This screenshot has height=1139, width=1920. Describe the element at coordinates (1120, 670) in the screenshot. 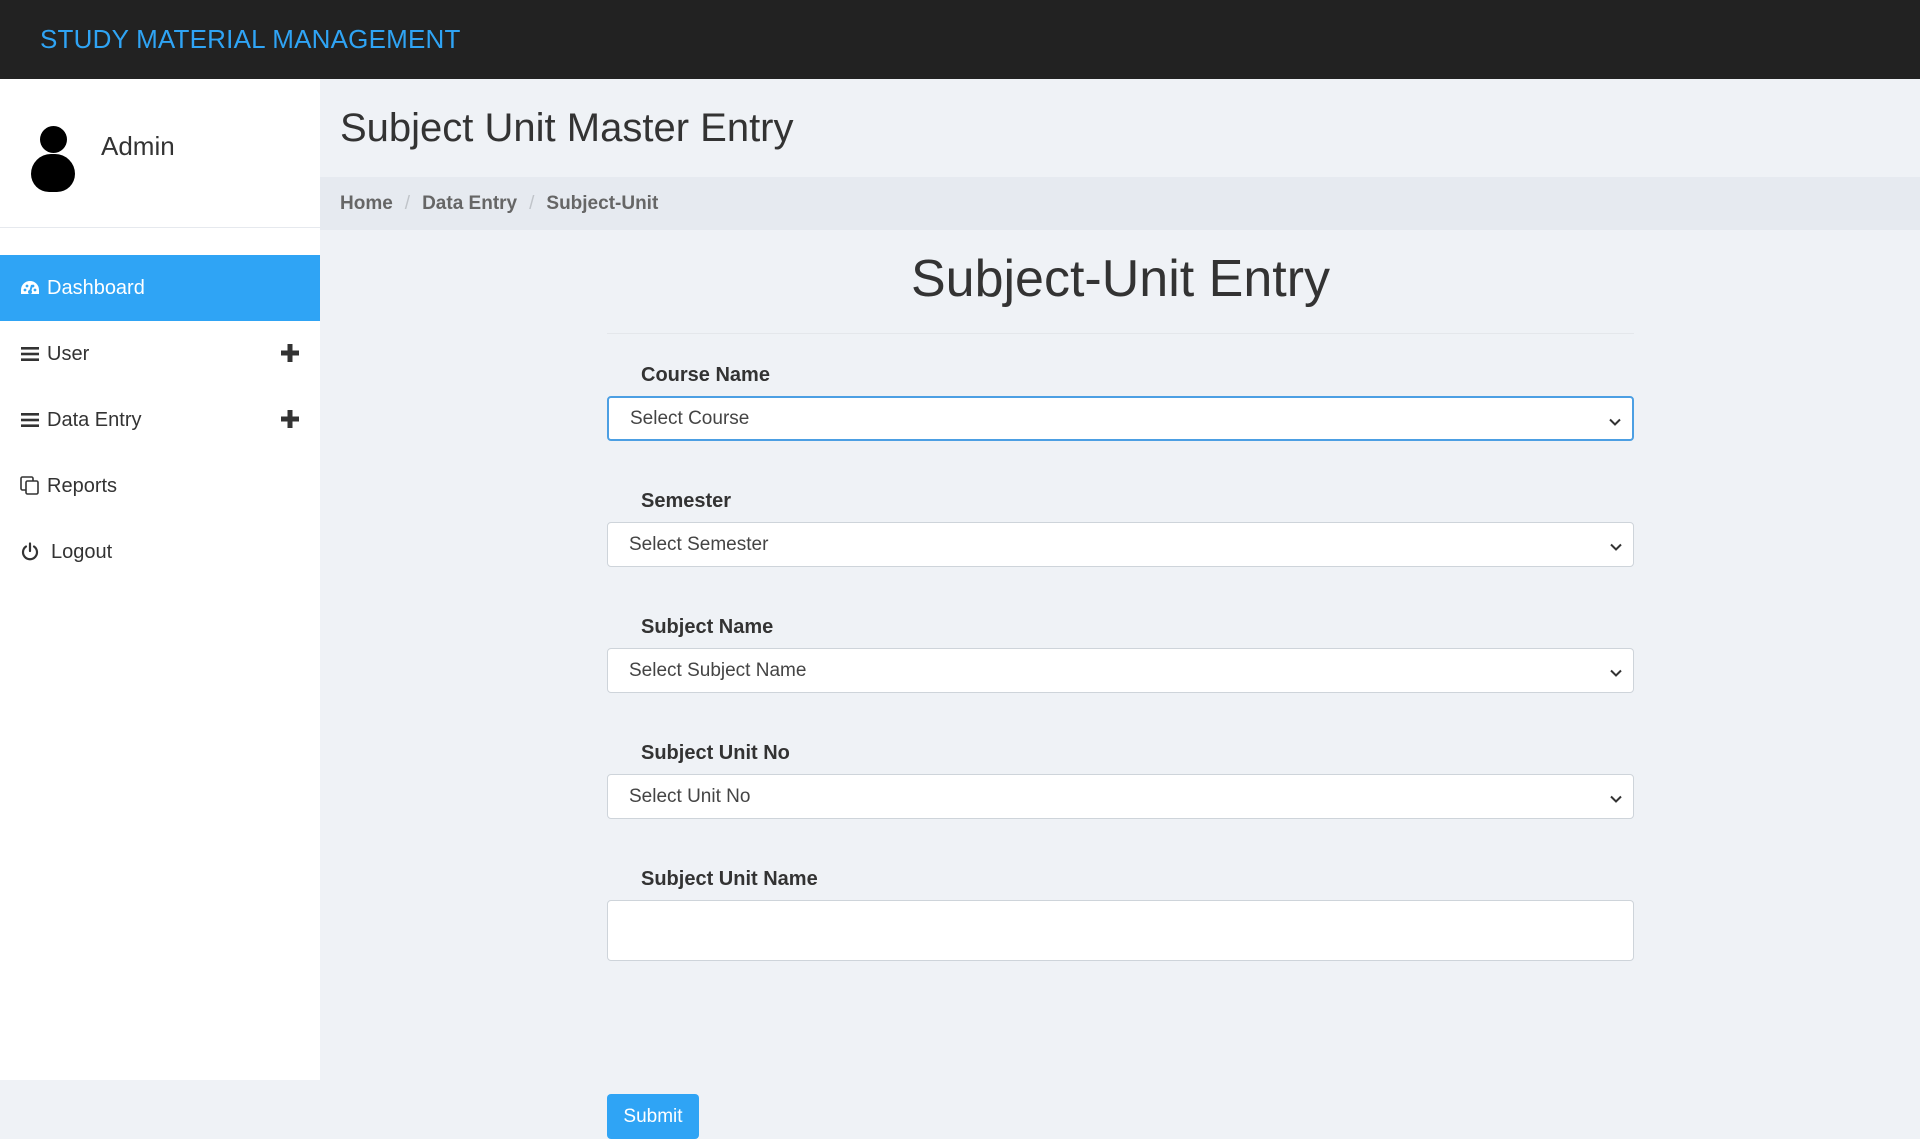

I see `subject-name-select: Select Subject Name` at that location.